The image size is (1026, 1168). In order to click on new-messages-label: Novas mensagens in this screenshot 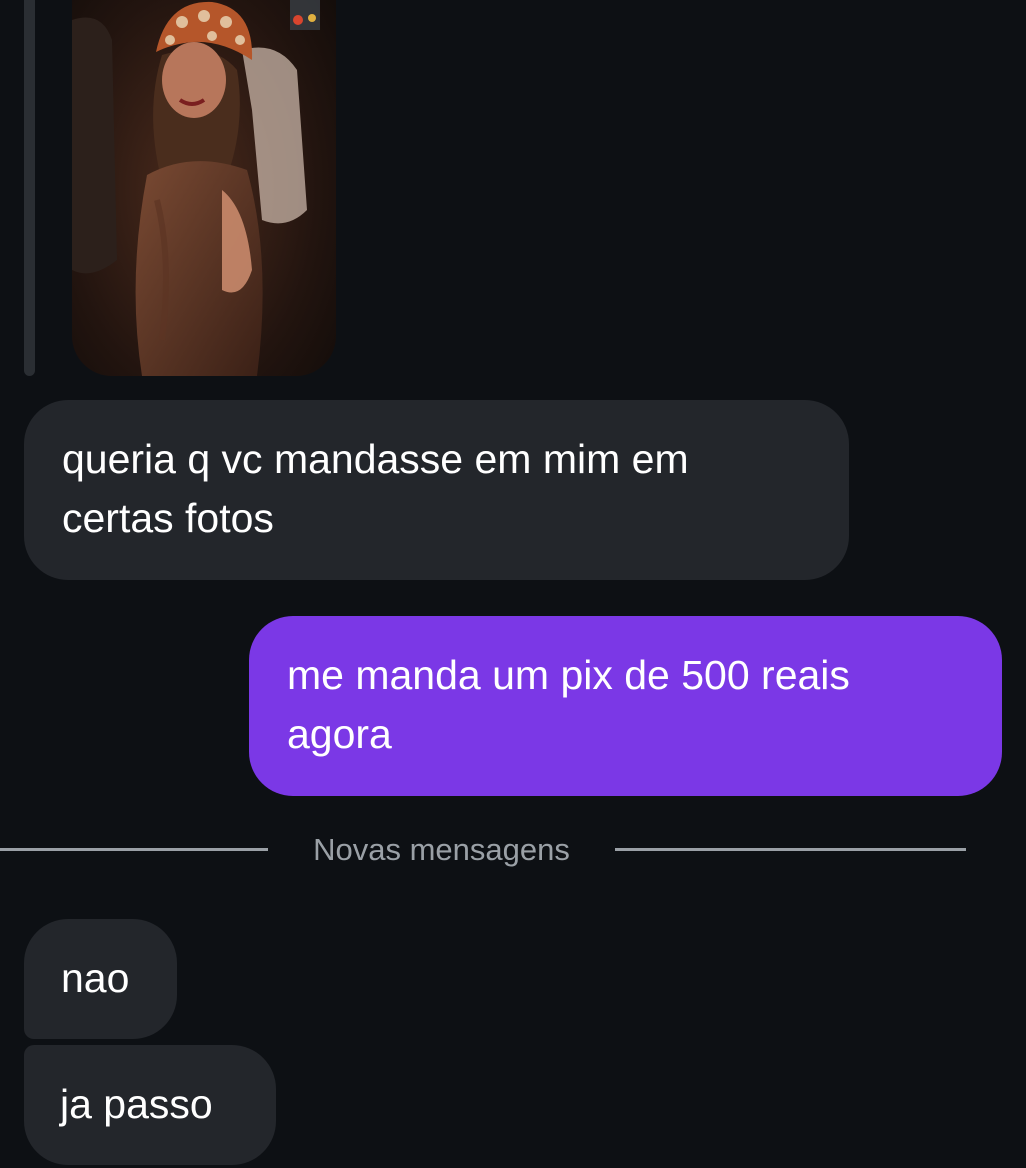, I will do `click(441, 849)`.